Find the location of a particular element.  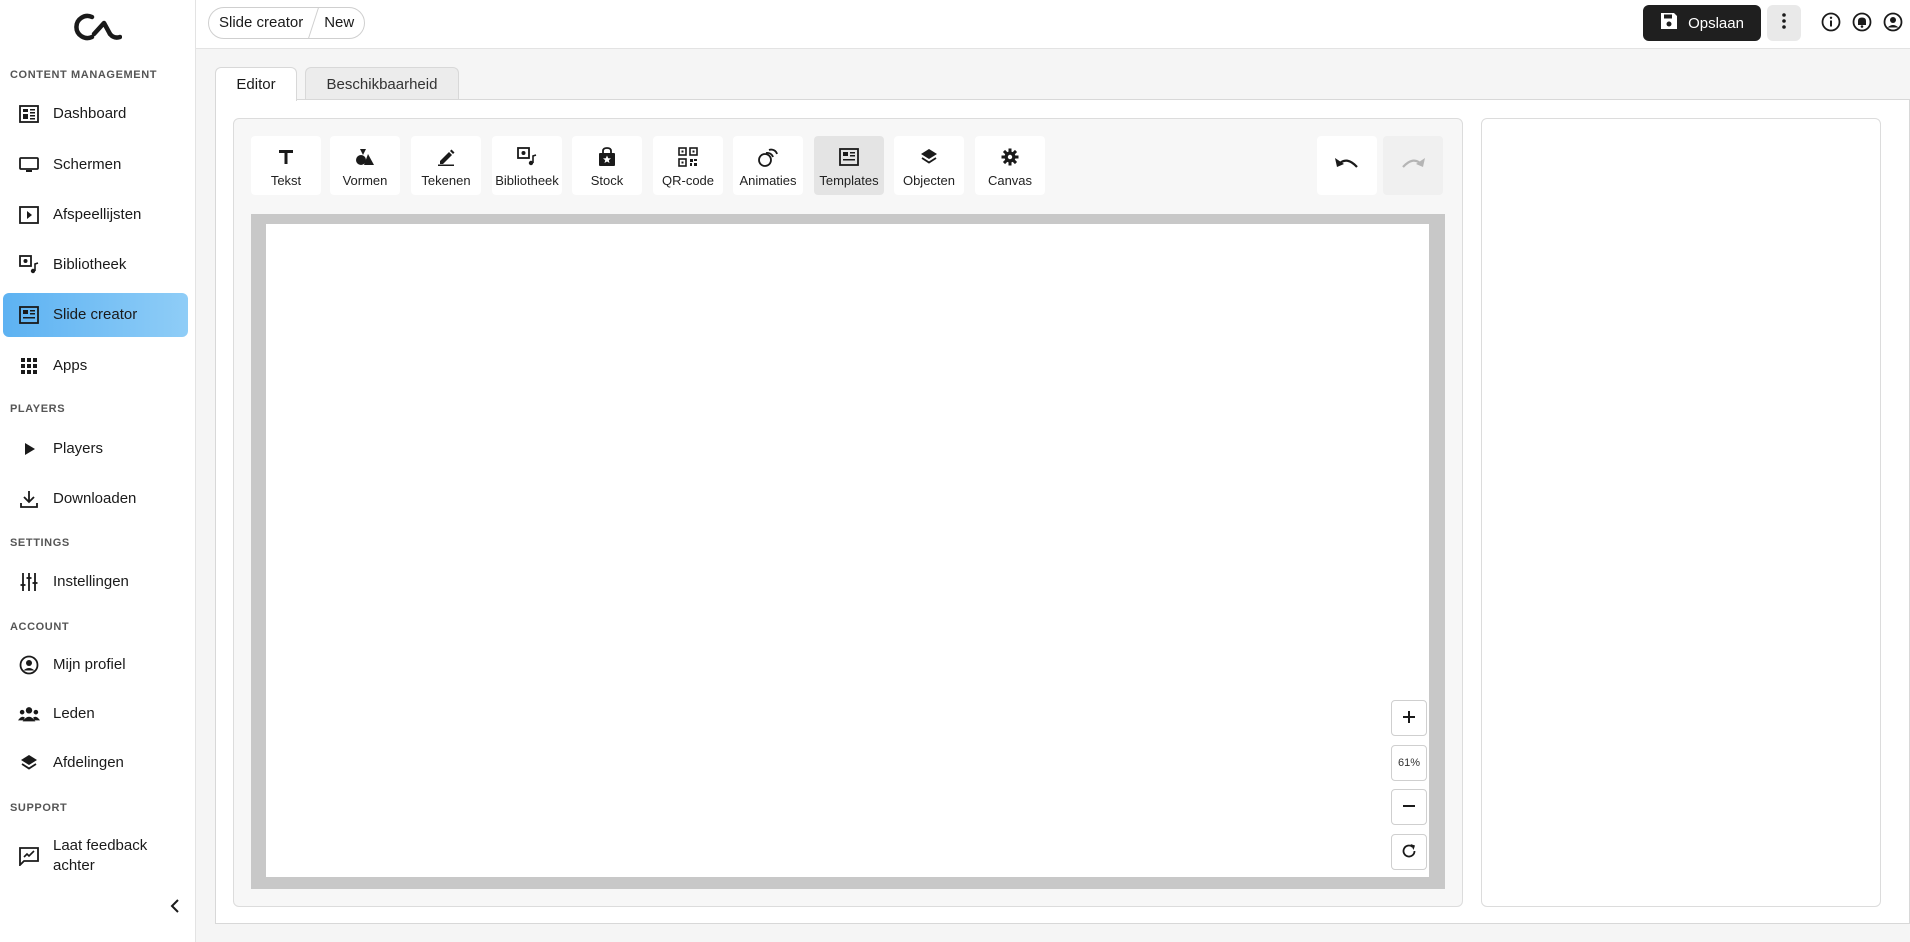

sidebar-item-instellingen: Instellingen is located at coordinates (95, 582).